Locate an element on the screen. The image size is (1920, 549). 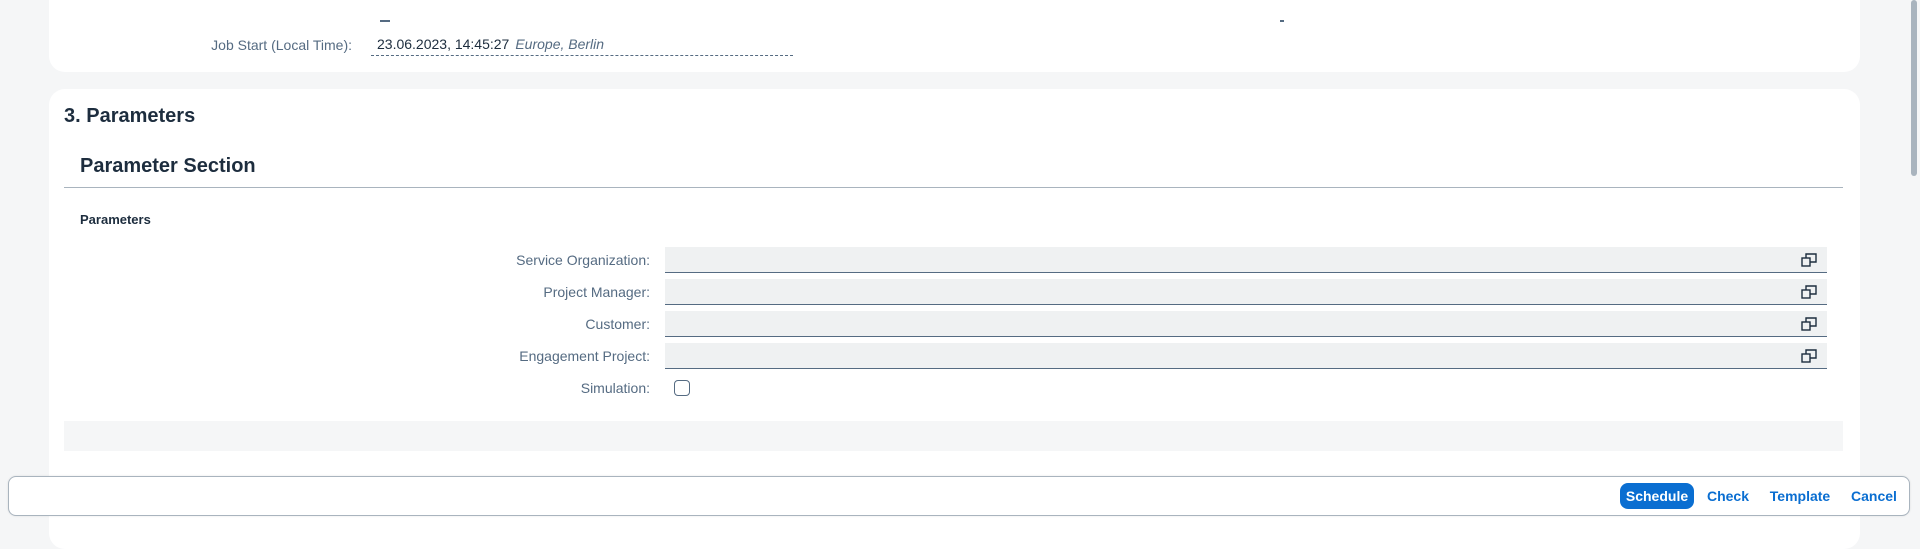
schedule-button: Schedule is located at coordinates (1657, 496).